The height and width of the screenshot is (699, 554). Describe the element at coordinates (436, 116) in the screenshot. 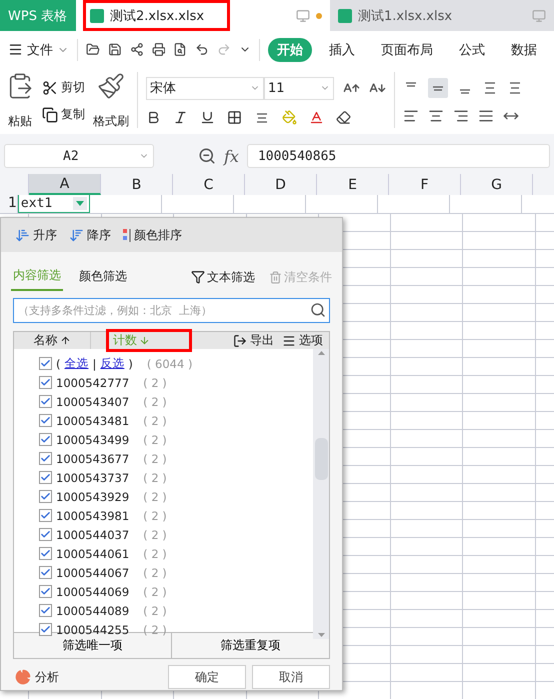

I see `align-center-icon` at that location.